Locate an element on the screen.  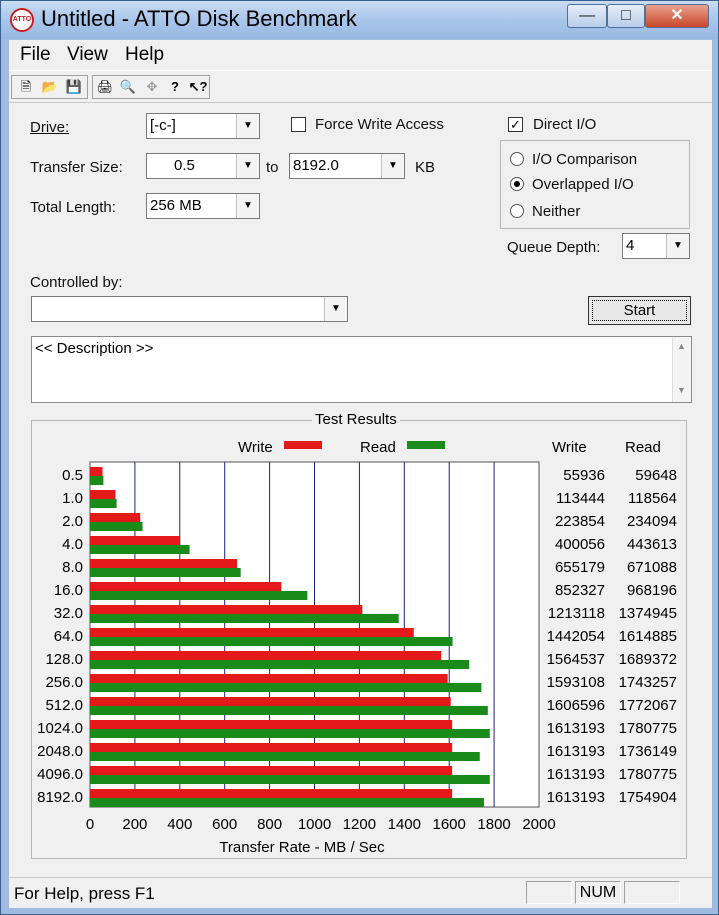
category-label: 128.0 is located at coordinates (64, 659).